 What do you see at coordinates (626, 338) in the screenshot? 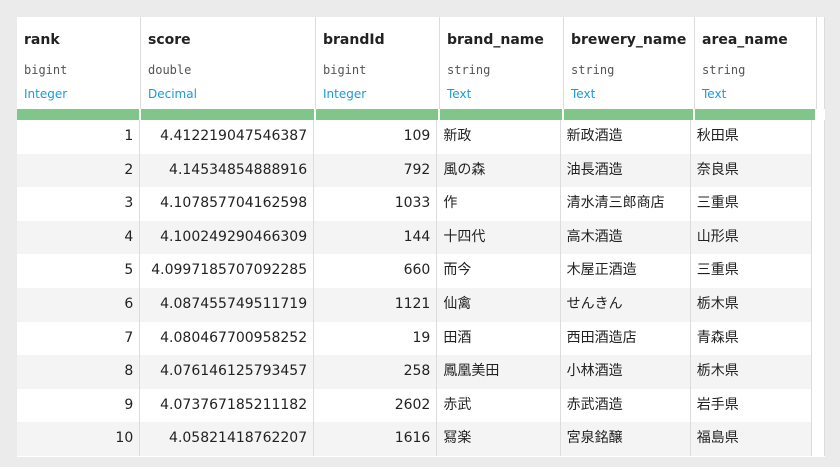
I see `cell-brewery-name: 西田酒造店` at bounding box center [626, 338].